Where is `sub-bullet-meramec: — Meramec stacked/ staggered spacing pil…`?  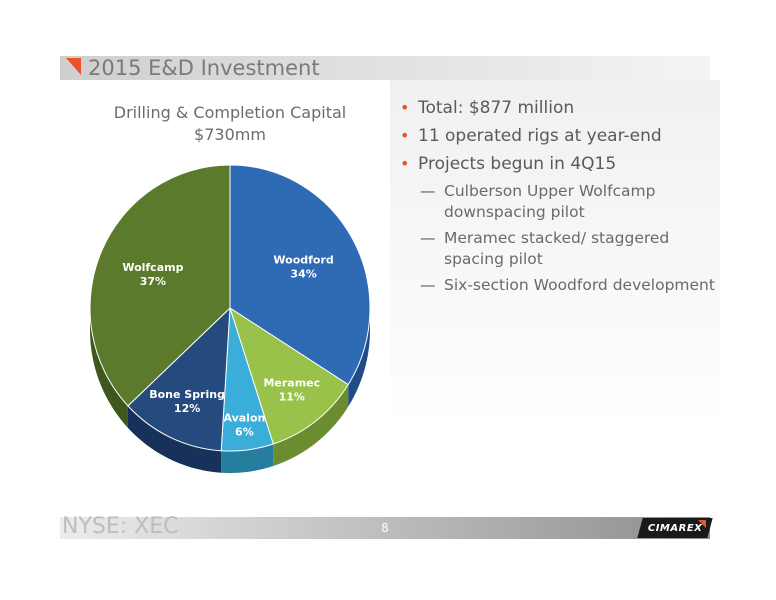
sub-bullet-meramec: — Meramec stacked/ staggered spacing pil… is located at coordinates (560, 249).